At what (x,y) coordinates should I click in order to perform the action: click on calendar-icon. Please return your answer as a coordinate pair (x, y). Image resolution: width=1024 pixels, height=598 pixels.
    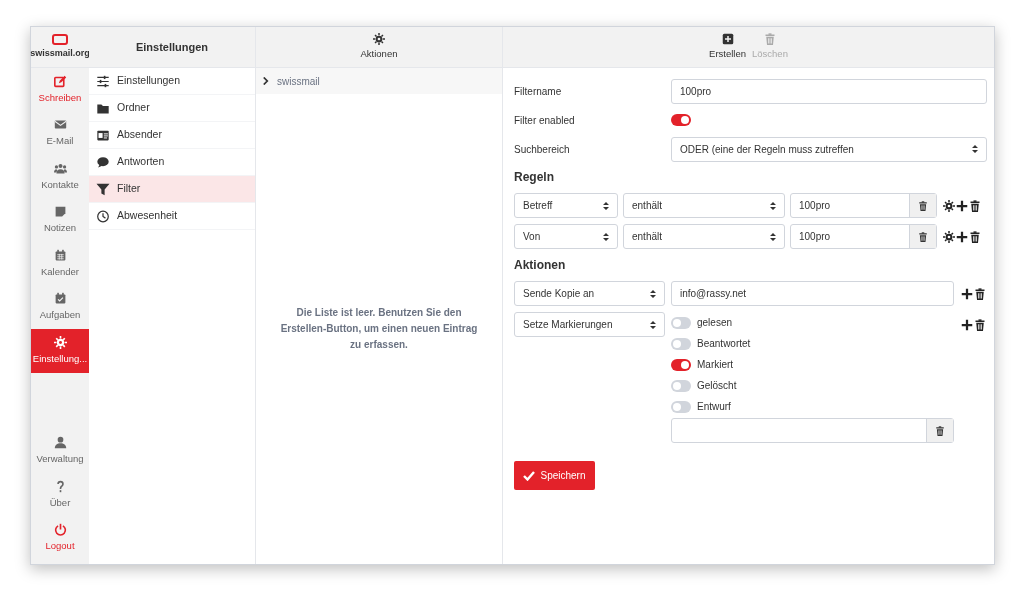
    Looking at the image, I should click on (60, 255).